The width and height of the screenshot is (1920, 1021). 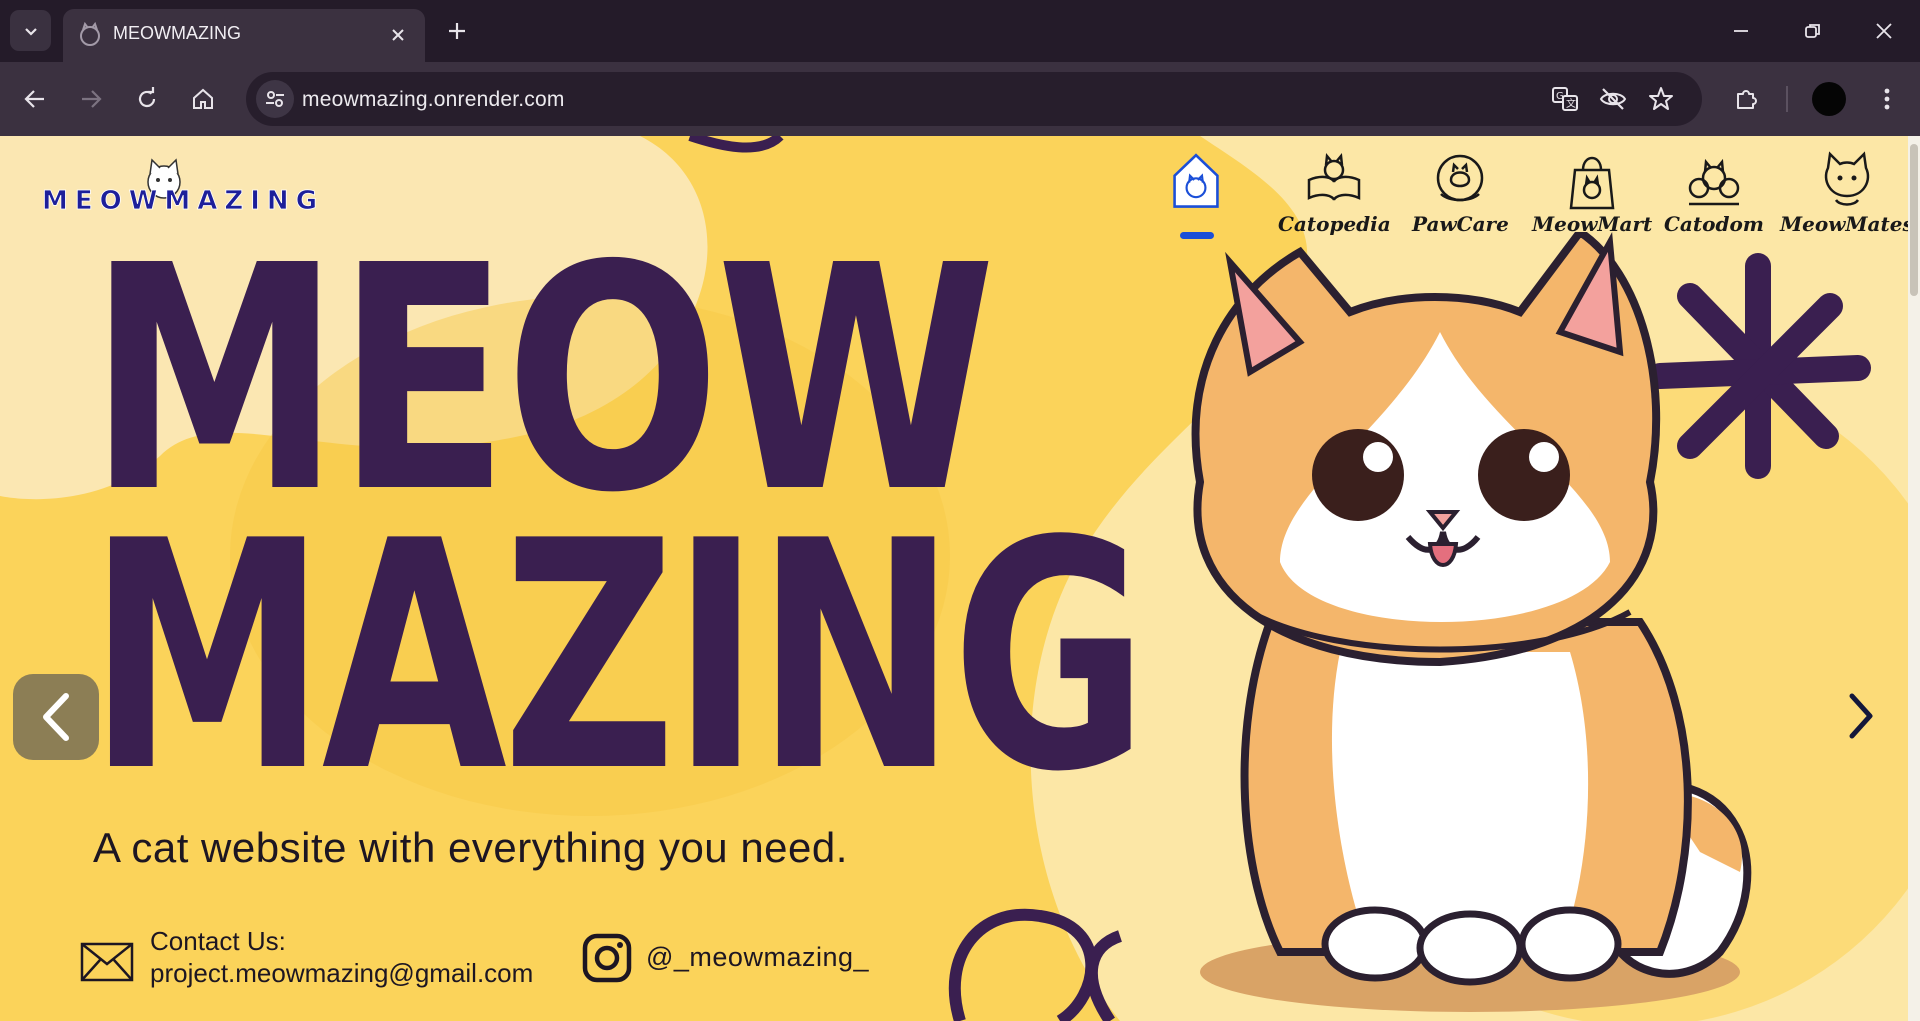 What do you see at coordinates (1334, 224) in the screenshot?
I see `nav-label: Catopedia` at bounding box center [1334, 224].